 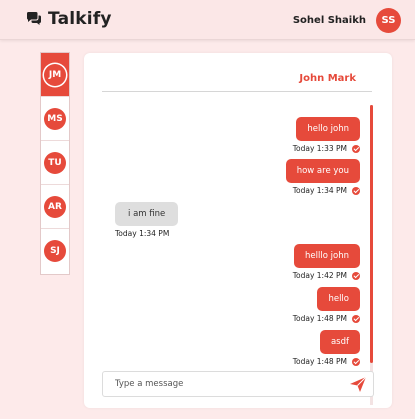 I want to click on brand: Talkify, so click(x=69, y=19).